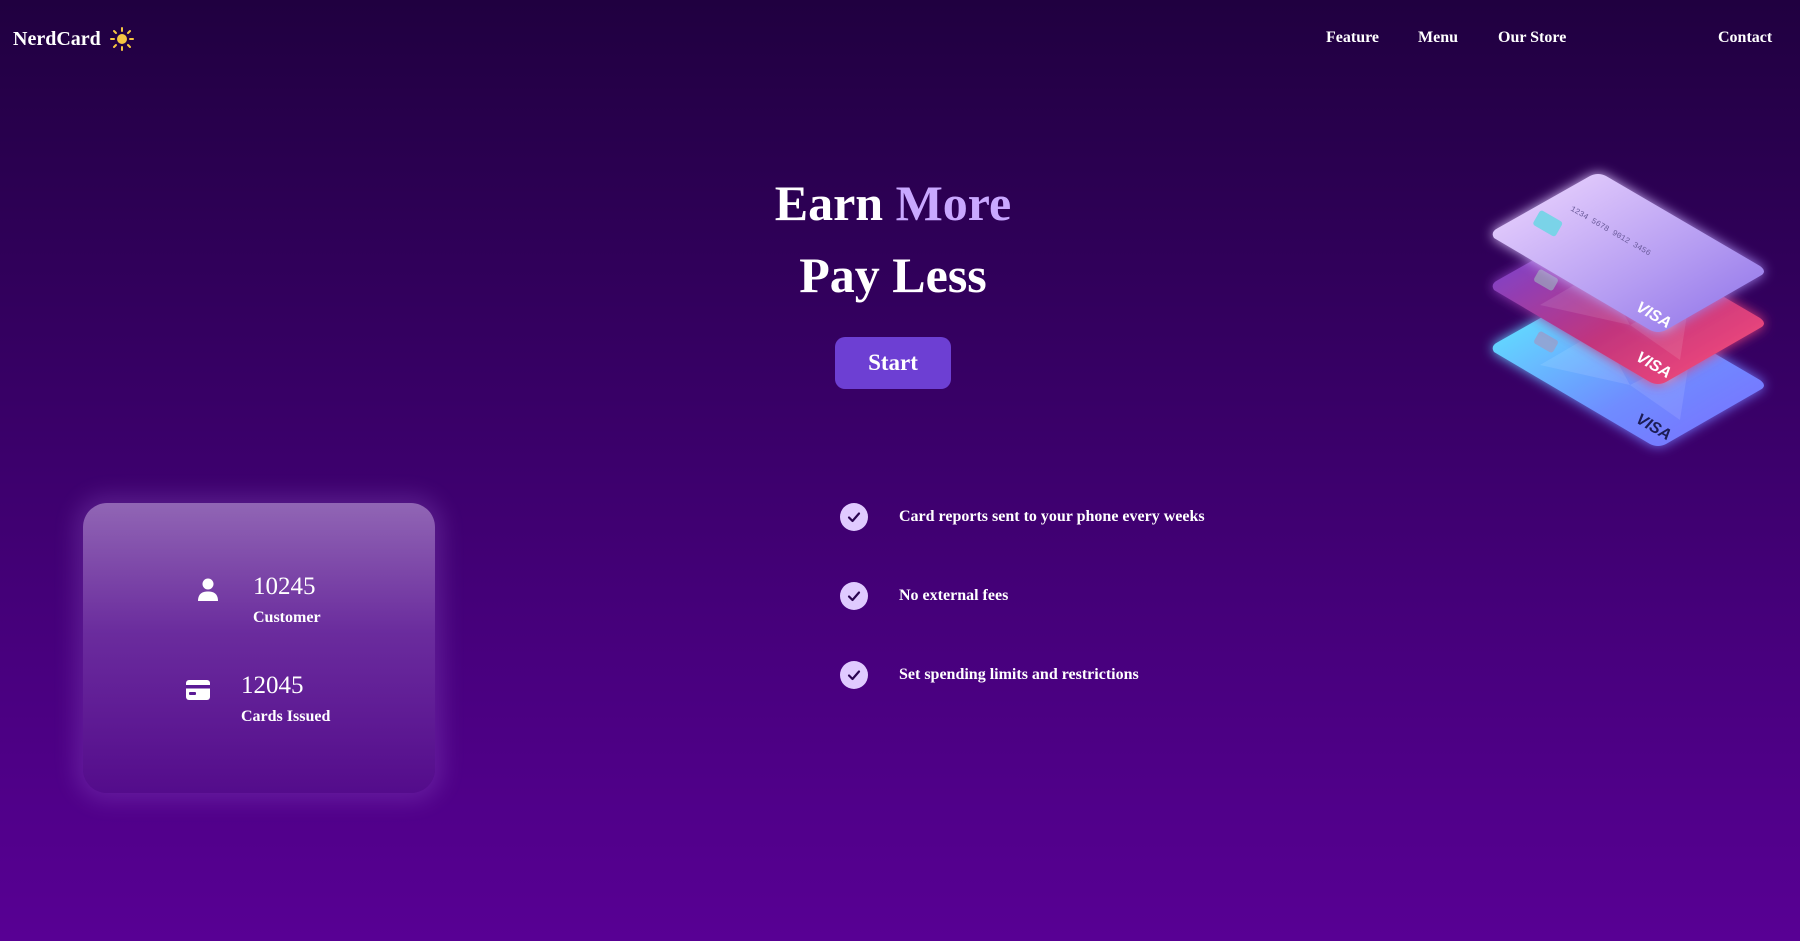 This screenshot has height=941, width=1800. Describe the element at coordinates (1352, 38) in the screenshot. I see `nav-link-feature: Feature` at that location.